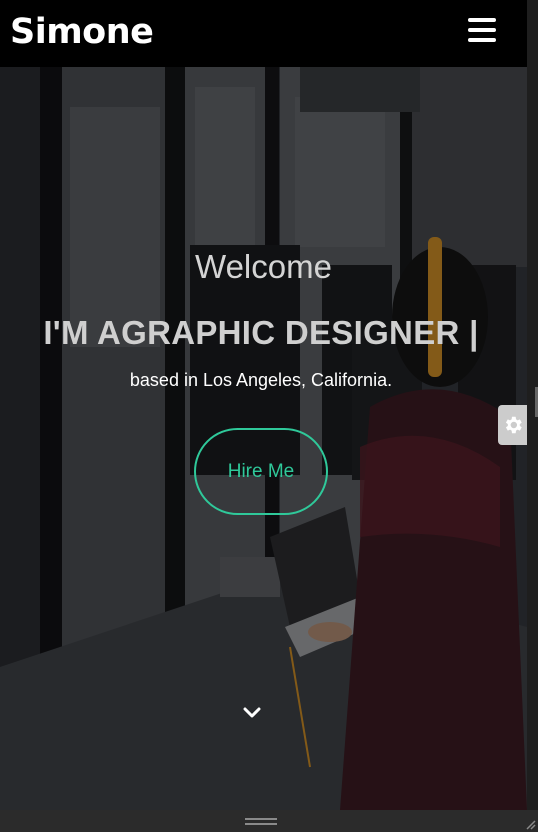 Image resolution: width=538 pixels, height=832 pixels. What do you see at coordinates (530, 824) in the screenshot?
I see `resize-corner-icon` at bounding box center [530, 824].